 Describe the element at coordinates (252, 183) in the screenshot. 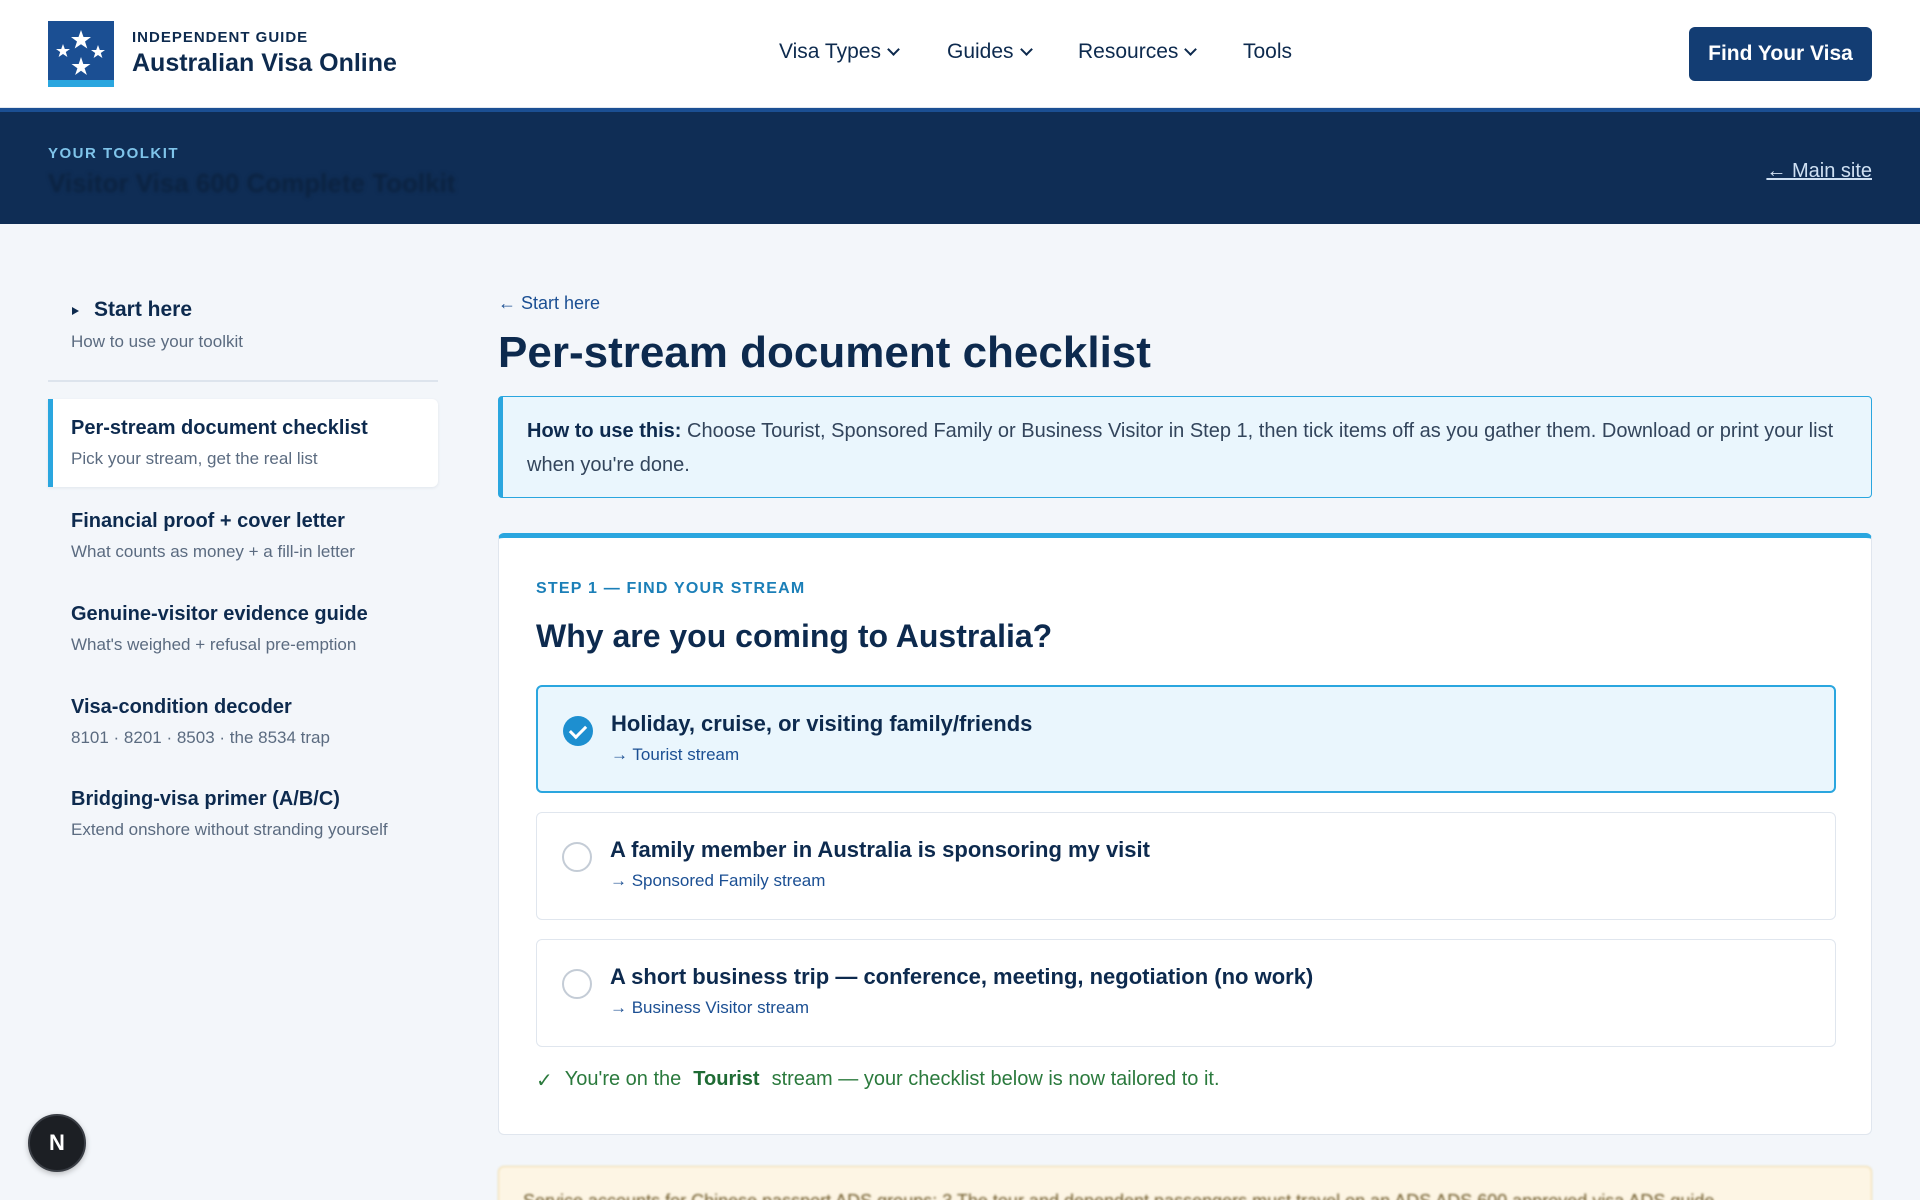

I see `toolkit-title: Visitor Visa 600 Complete Toolkit` at that location.